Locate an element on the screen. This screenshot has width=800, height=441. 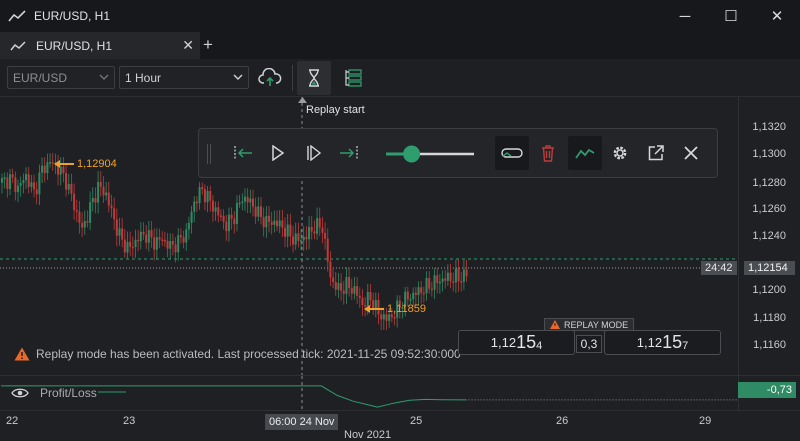
loop-button is located at coordinates (512, 153).